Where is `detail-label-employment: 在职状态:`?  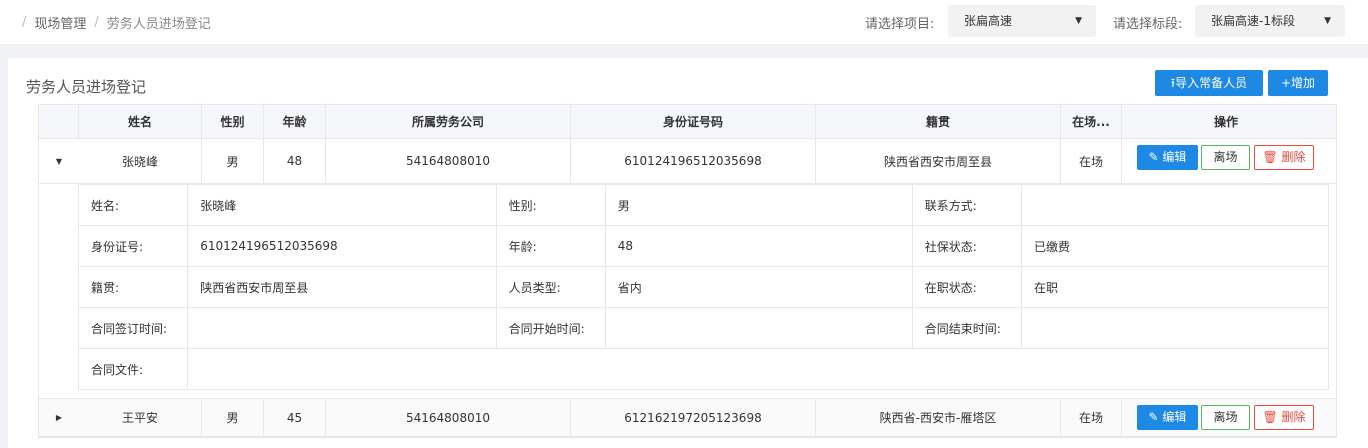
detail-label-employment: 在职状态: is located at coordinates (966, 287).